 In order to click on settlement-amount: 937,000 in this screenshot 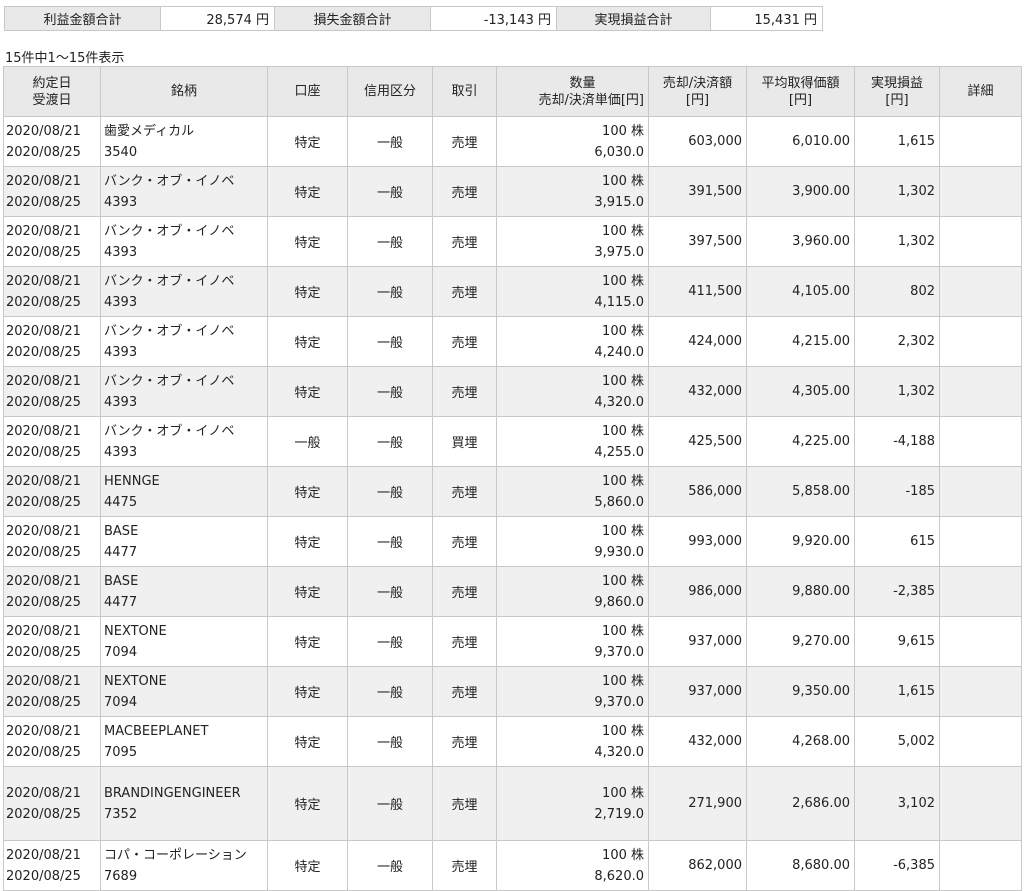, I will do `click(697, 641)`.